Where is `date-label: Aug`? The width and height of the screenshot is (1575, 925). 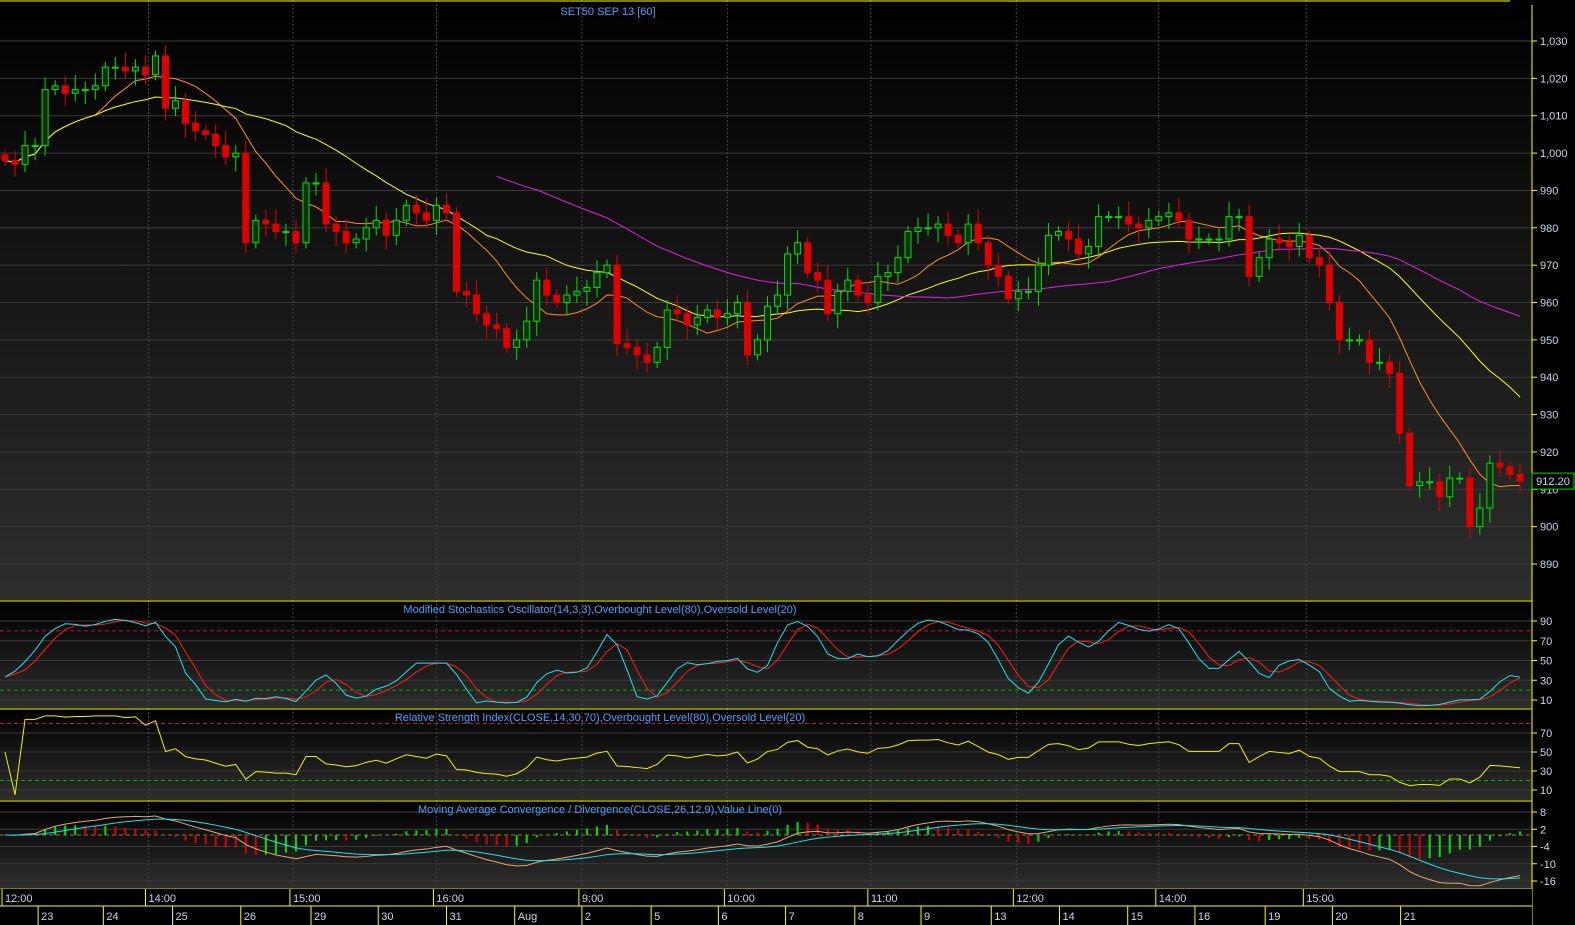
date-label: Aug is located at coordinates (528, 917).